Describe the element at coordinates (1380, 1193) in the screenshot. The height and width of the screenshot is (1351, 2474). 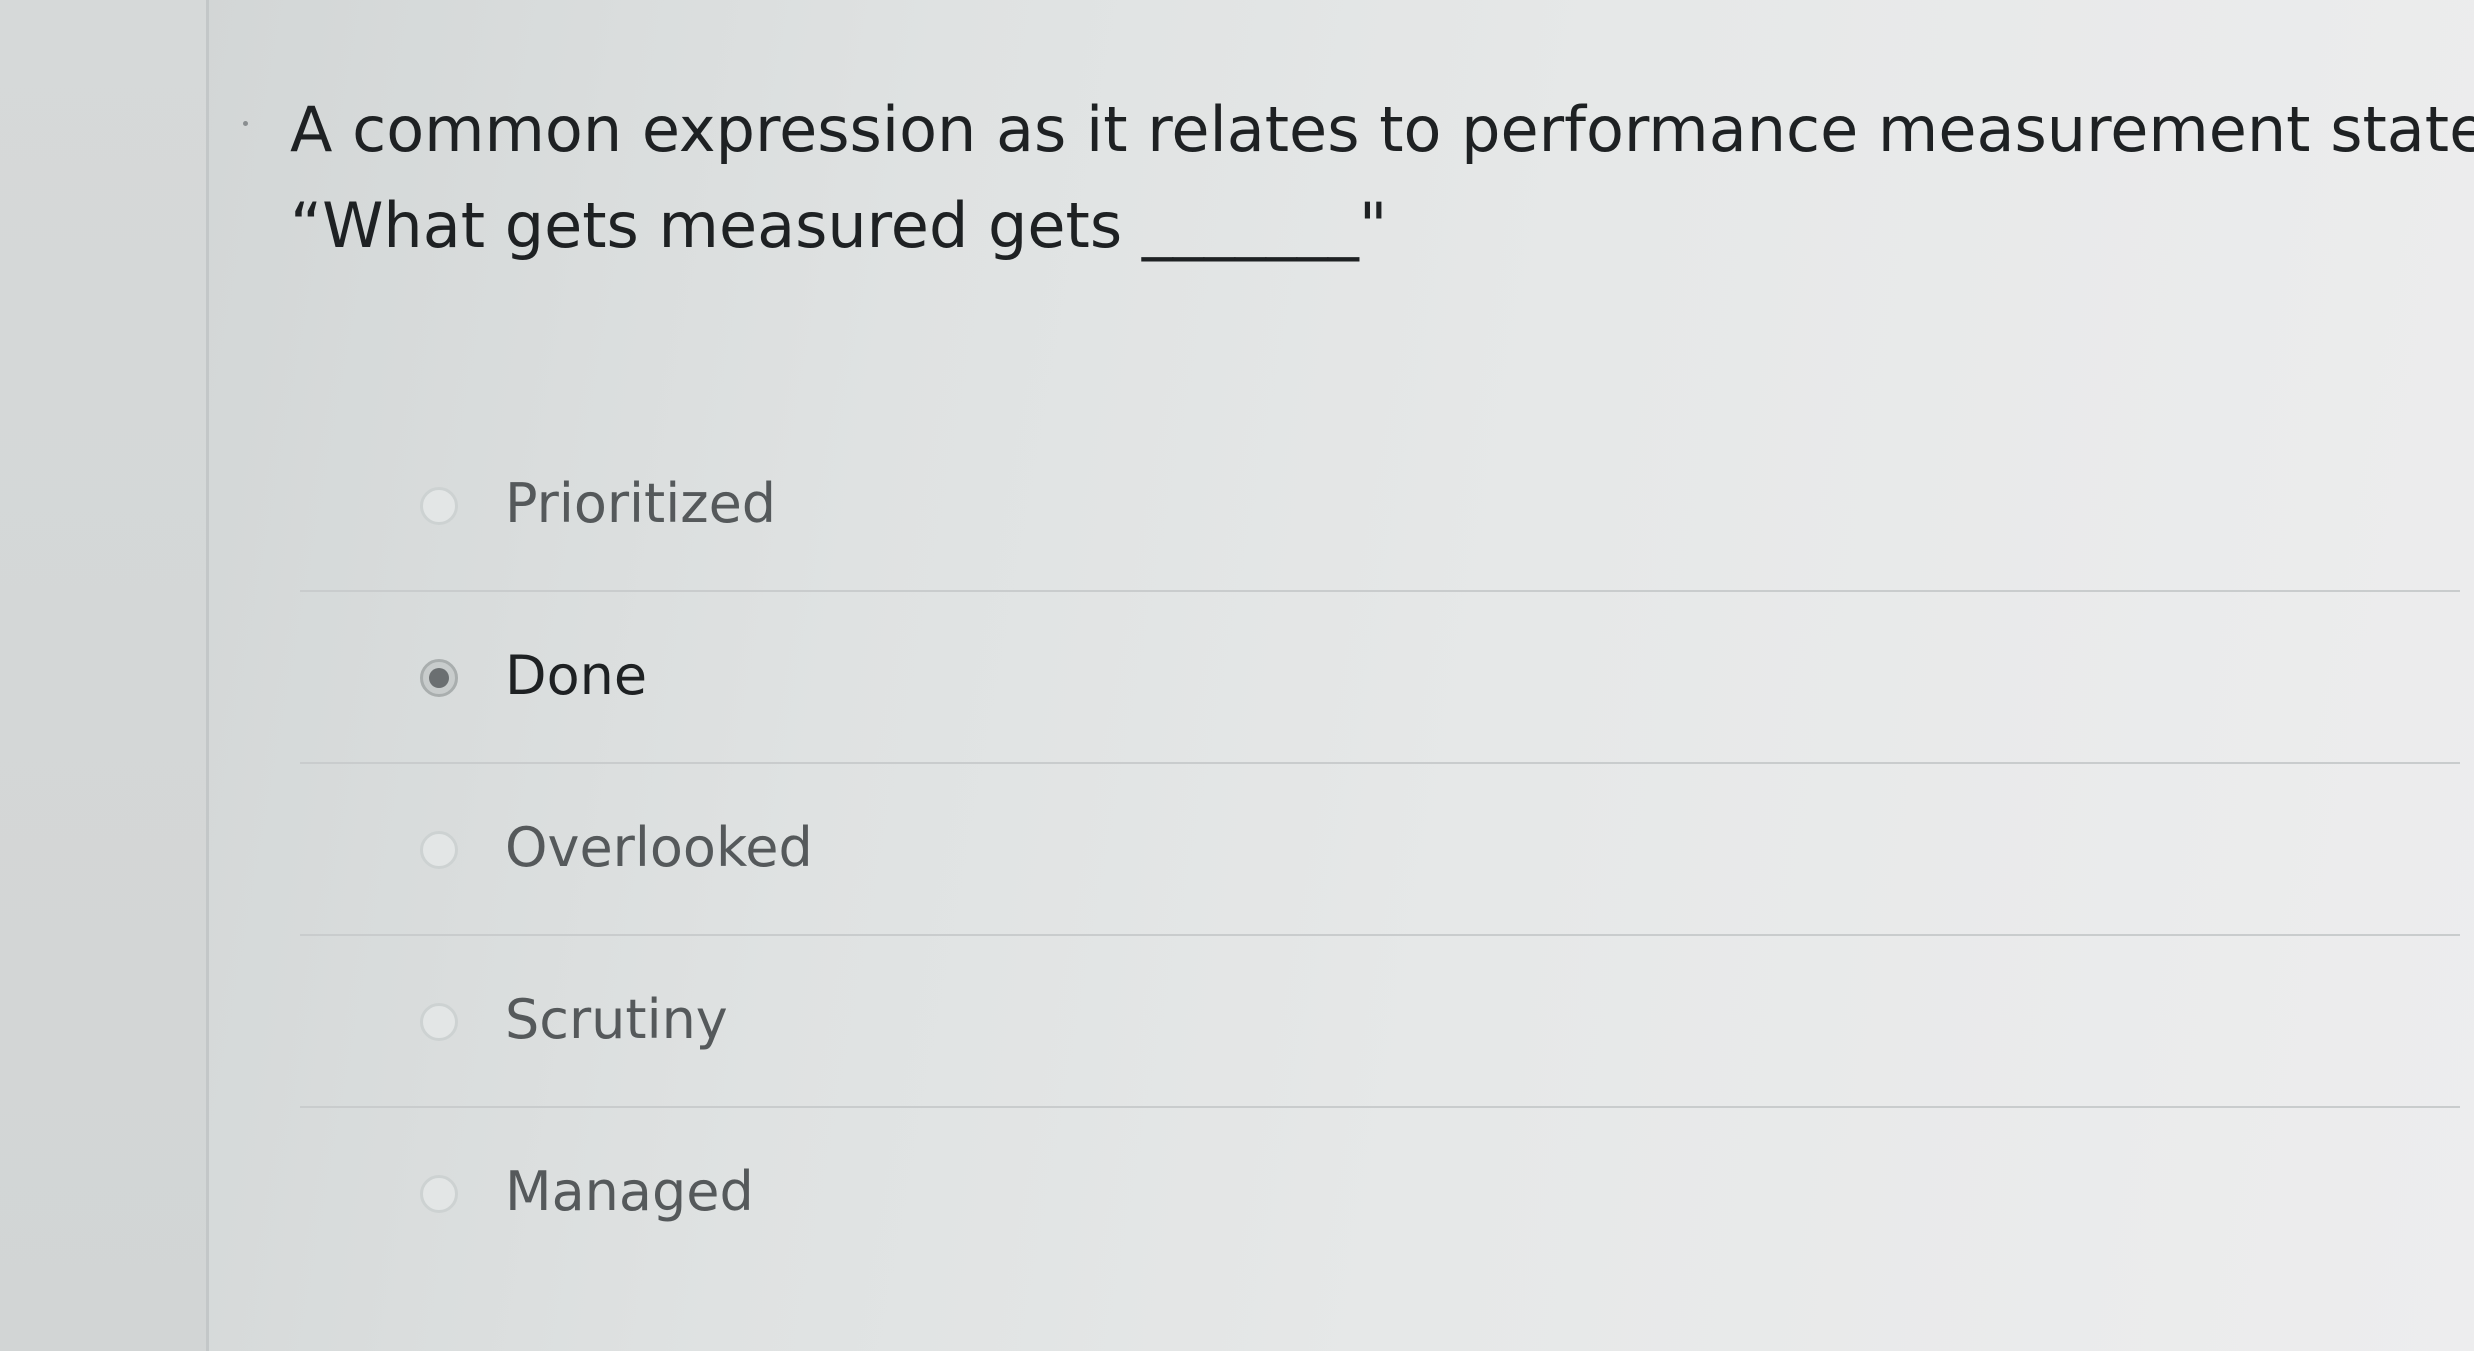
I see `answer-option-managed: Managed` at that location.